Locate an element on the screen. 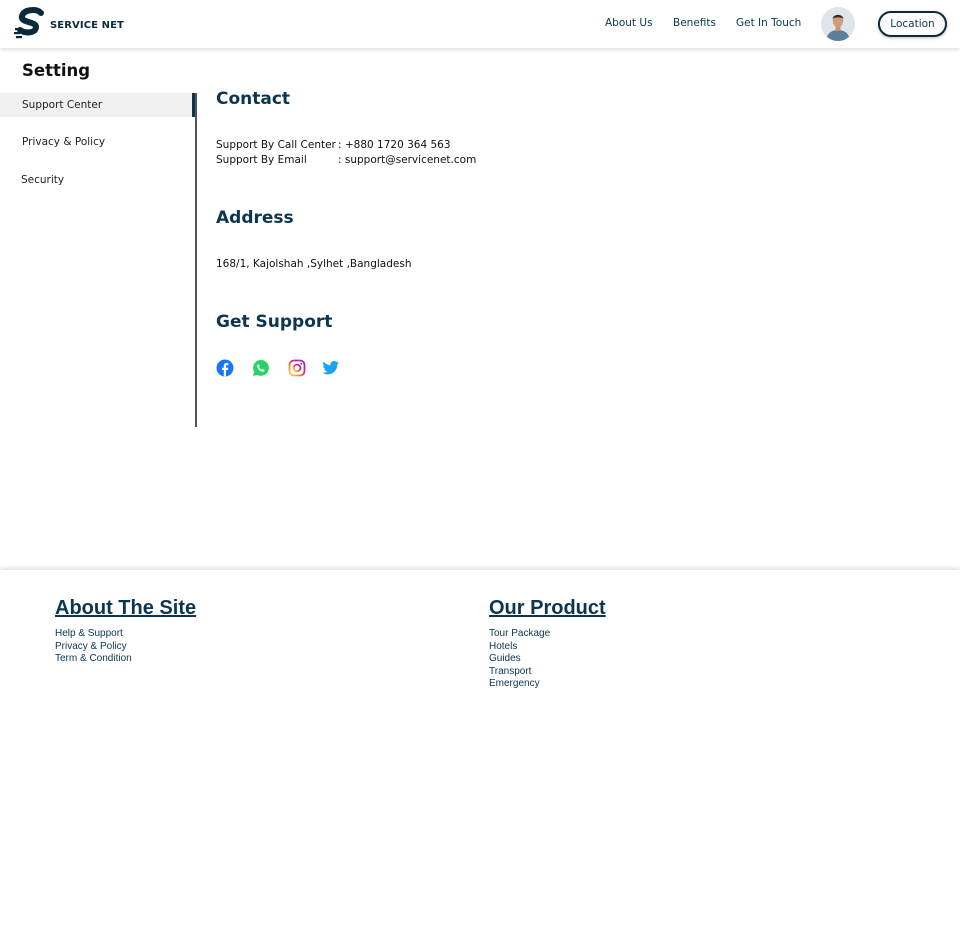 The image size is (960, 929). user-avatar is located at coordinates (838, 24).